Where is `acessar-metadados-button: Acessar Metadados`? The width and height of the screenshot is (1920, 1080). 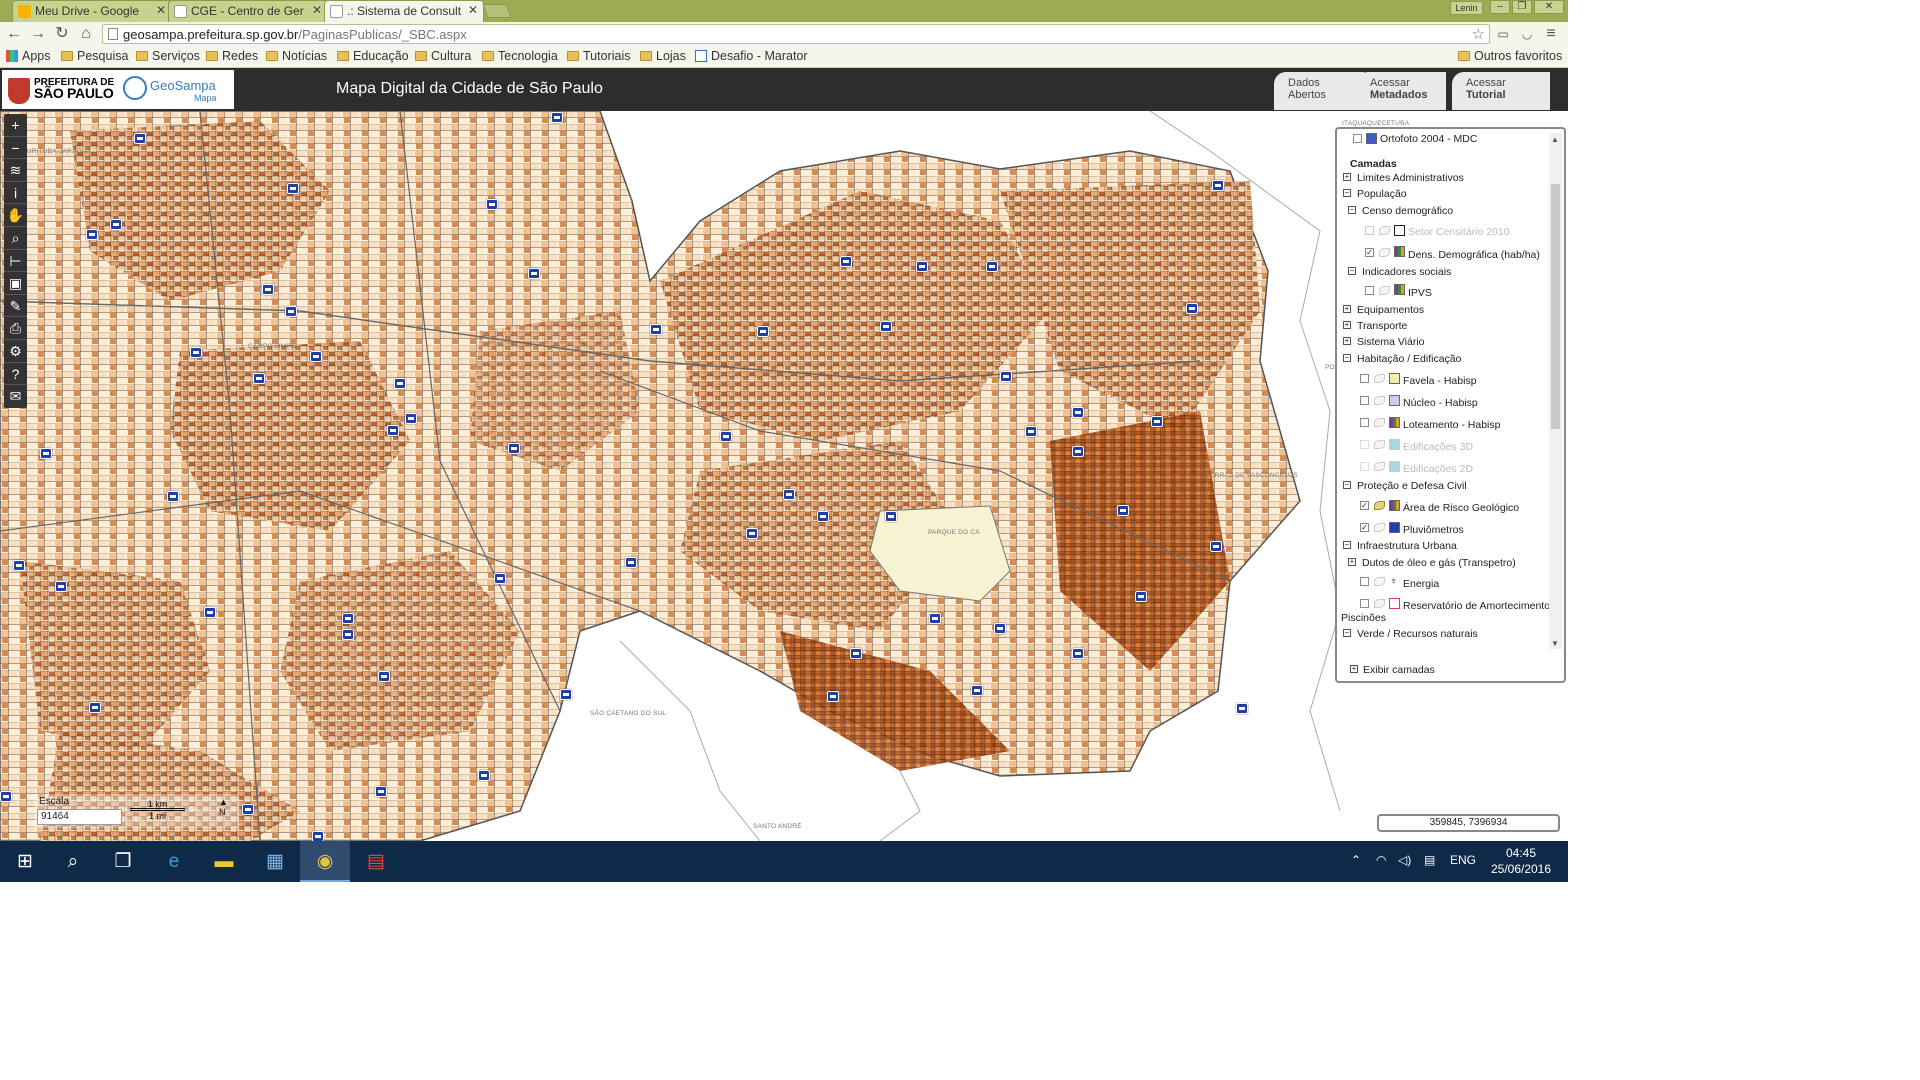 acessar-metadados-button: Acessar Metadados is located at coordinates (1401, 91).